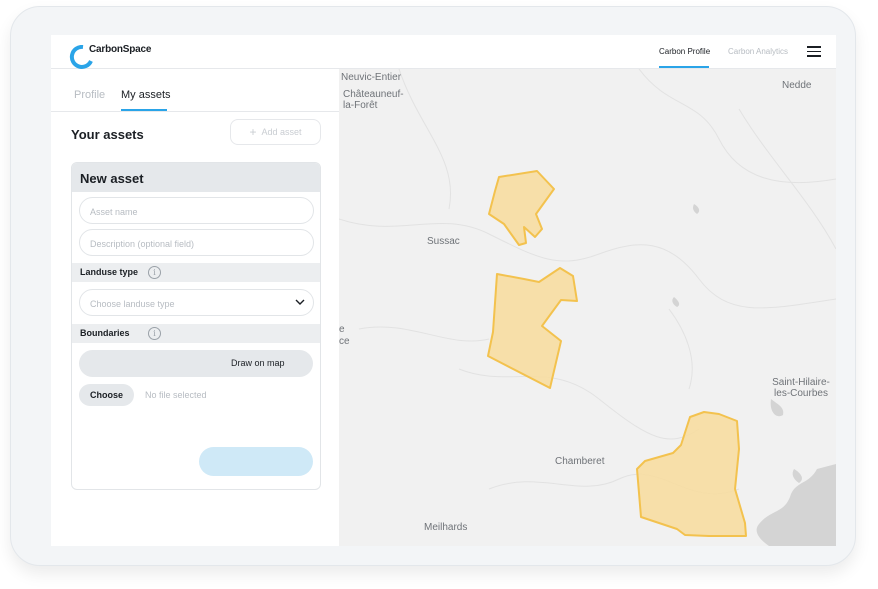  What do you see at coordinates (176, 395) in the screenshot?
I see `file-status: No file selected` at bounding box center [176, 395].